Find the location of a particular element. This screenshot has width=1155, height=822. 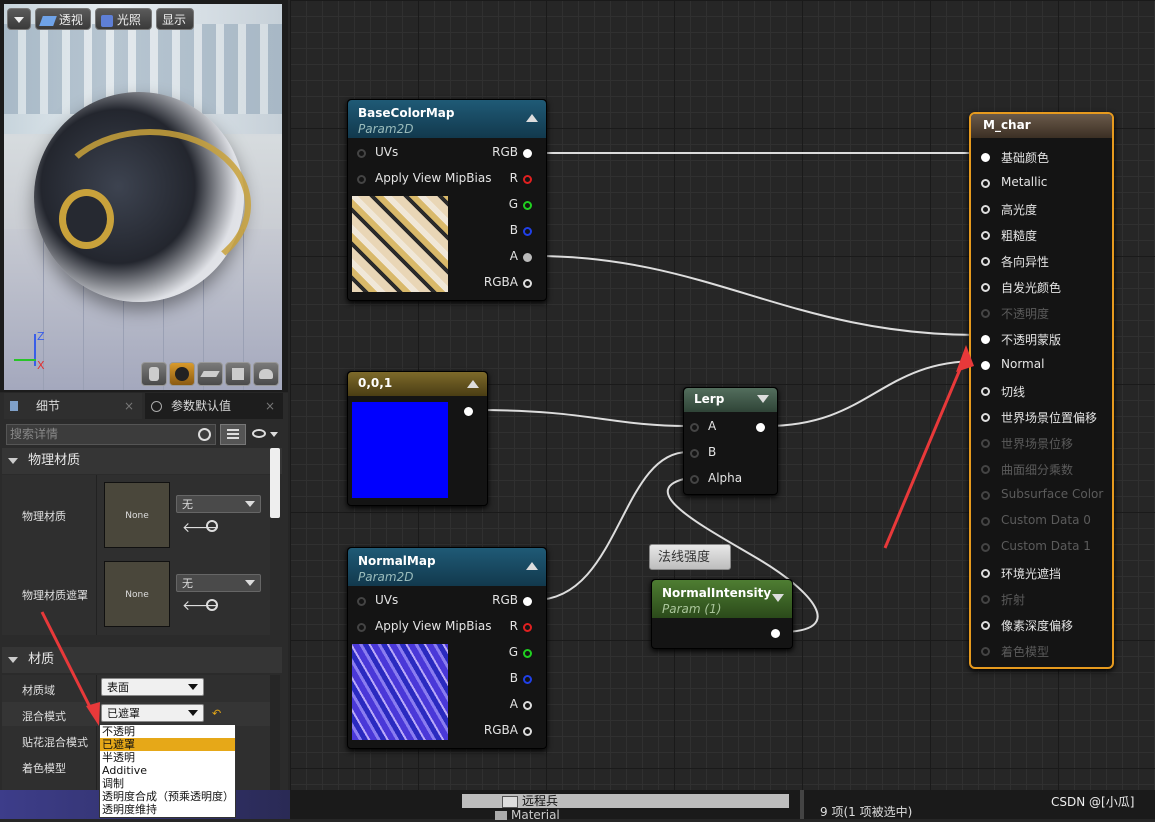

dropdown-option: 调制 is located at coordinates (167, 783).